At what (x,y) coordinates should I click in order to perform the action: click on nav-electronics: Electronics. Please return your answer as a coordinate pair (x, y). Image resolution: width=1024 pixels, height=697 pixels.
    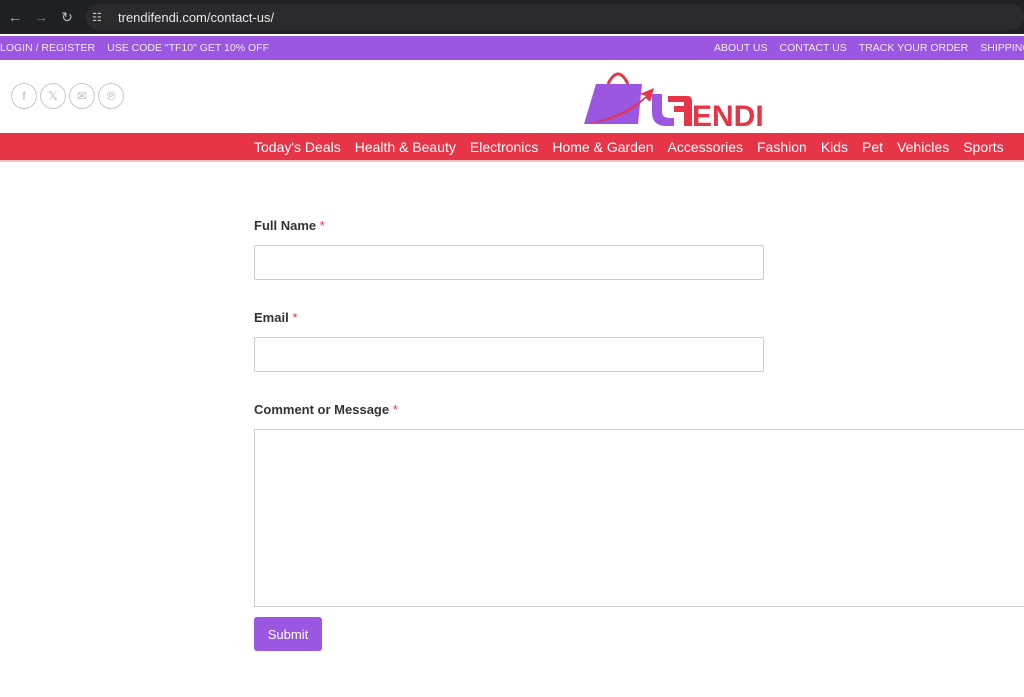
    Looking at the image, I should click on (504, 147).